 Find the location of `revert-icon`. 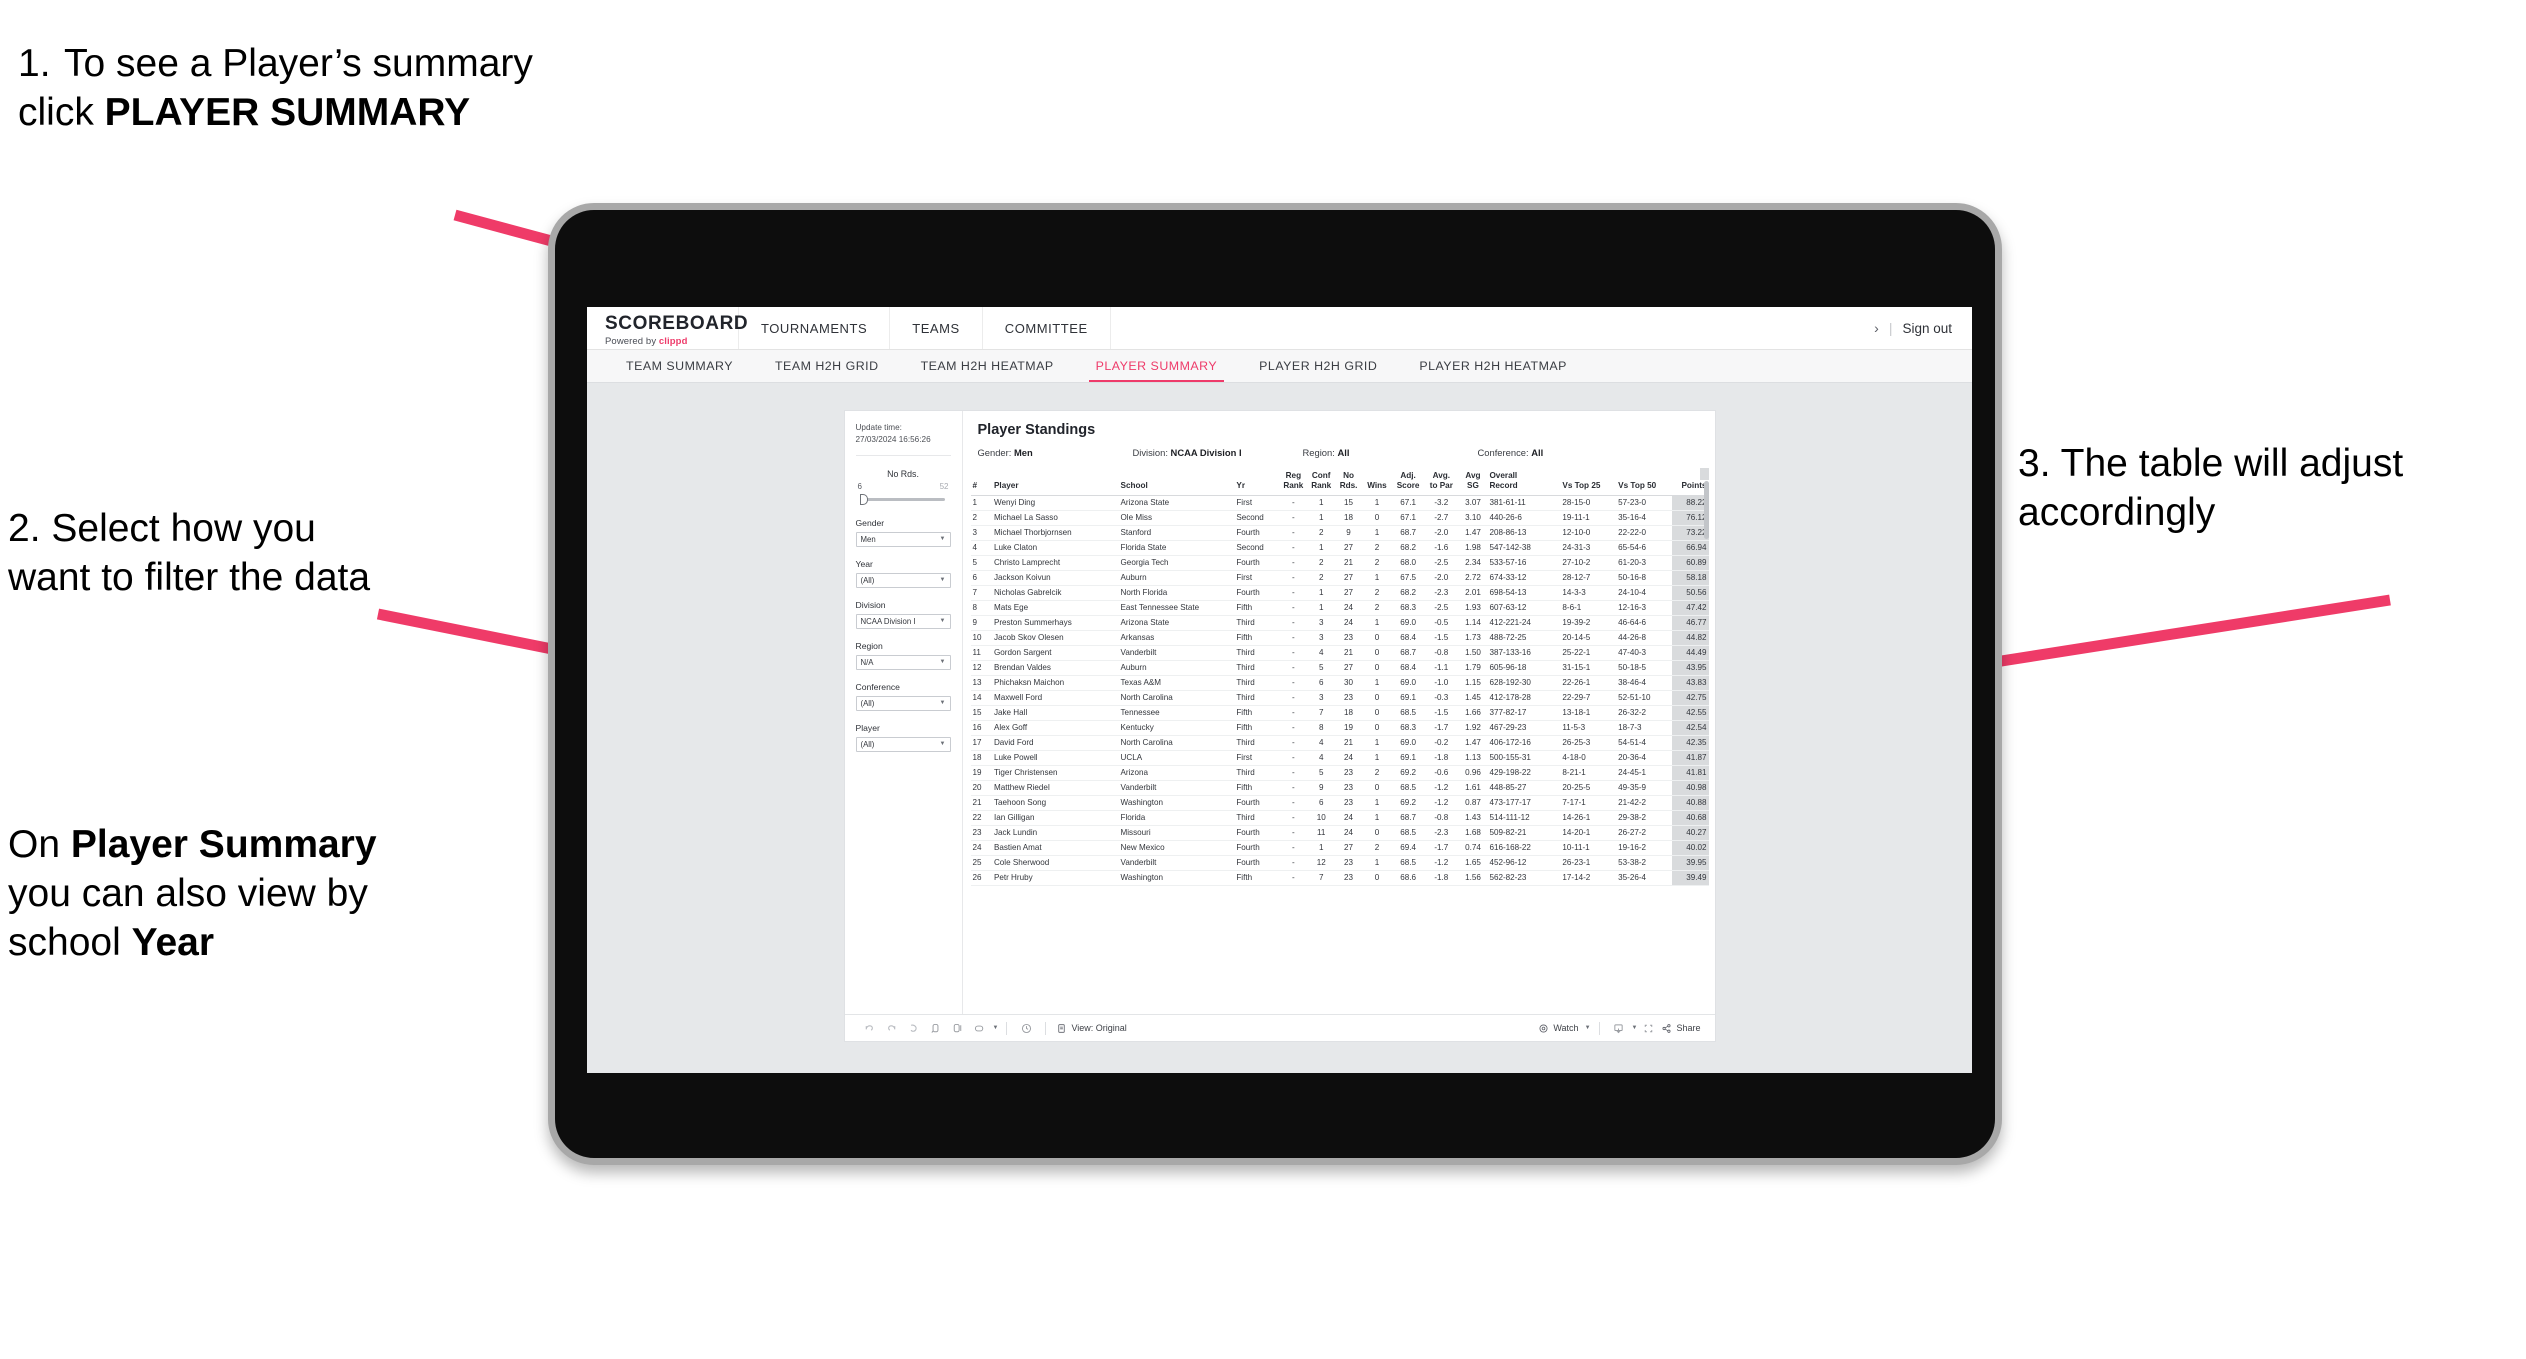

revert-icon is located at coordinates (914, 1028).